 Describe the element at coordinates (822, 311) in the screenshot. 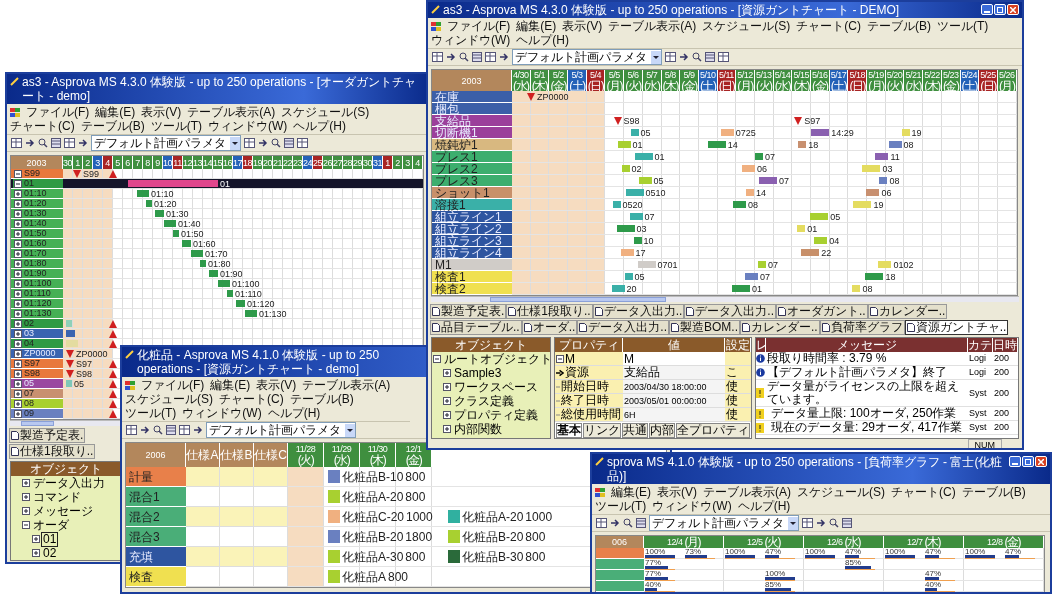

I see `document-tab: オーダガント..` at that location.